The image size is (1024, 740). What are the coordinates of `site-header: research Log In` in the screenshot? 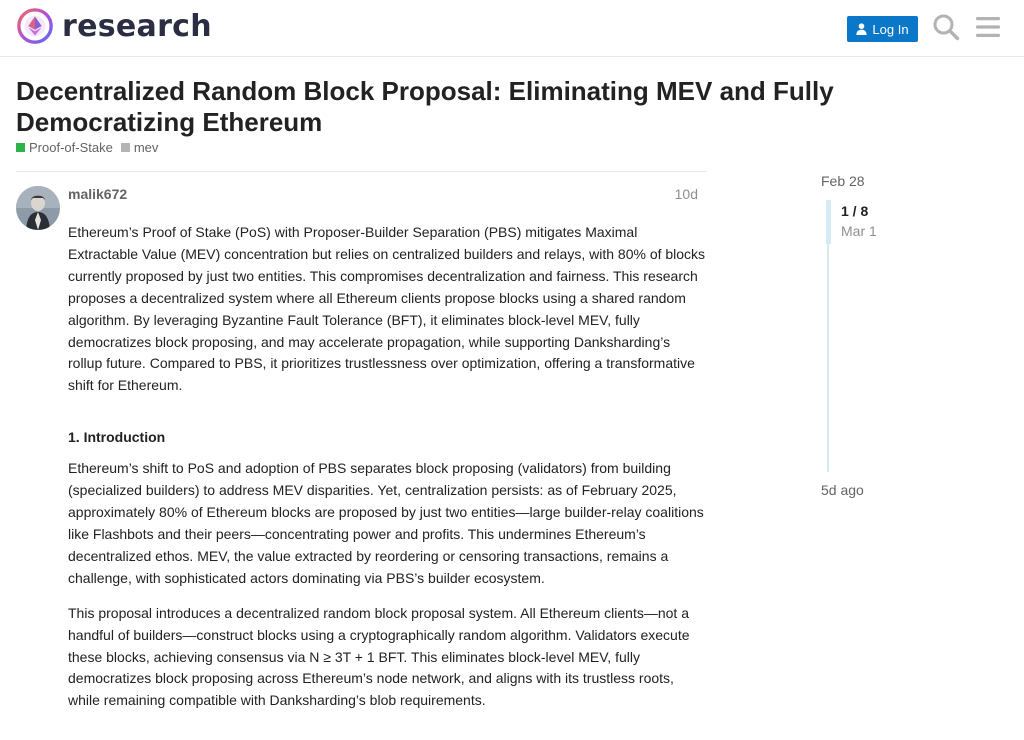 It's located at (512, 28).